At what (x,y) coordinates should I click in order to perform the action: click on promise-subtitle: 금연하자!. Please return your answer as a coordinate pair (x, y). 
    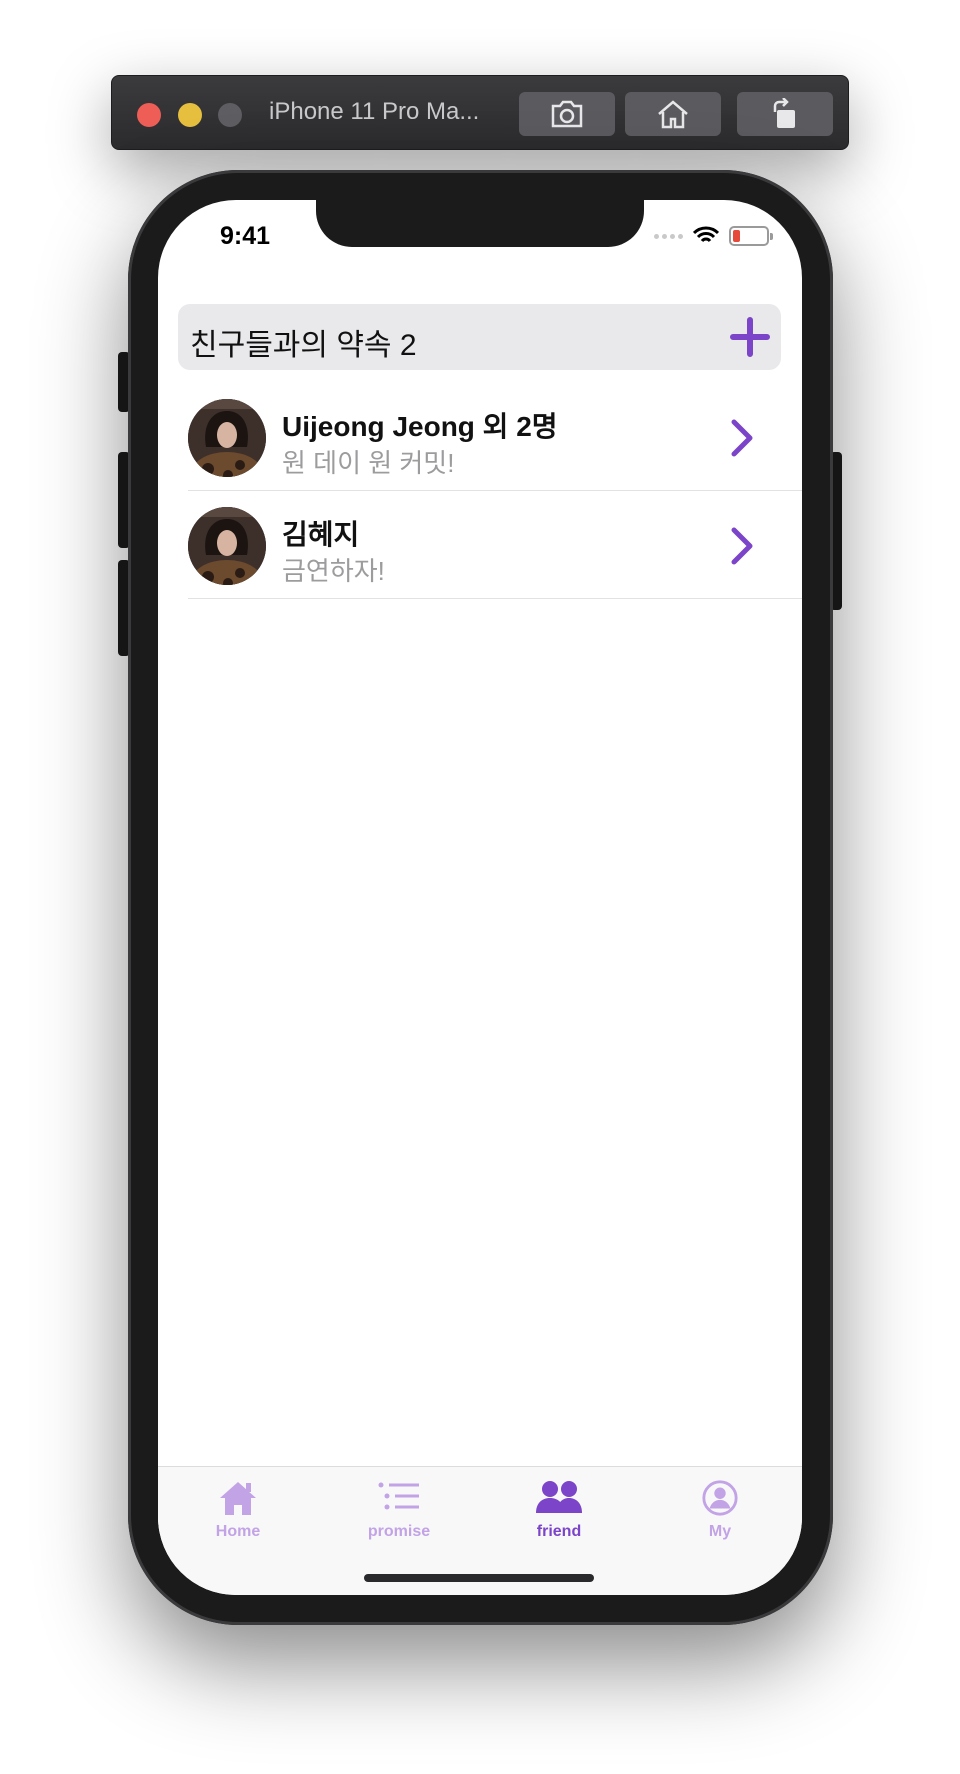
    Looking at the image, I should click on (333, 571).